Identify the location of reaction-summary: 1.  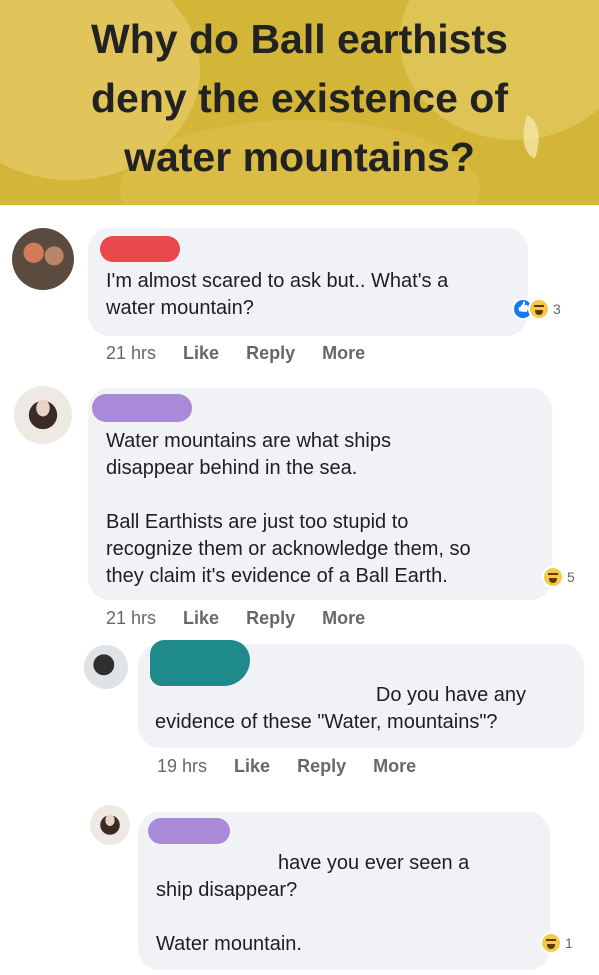
(556, 943).